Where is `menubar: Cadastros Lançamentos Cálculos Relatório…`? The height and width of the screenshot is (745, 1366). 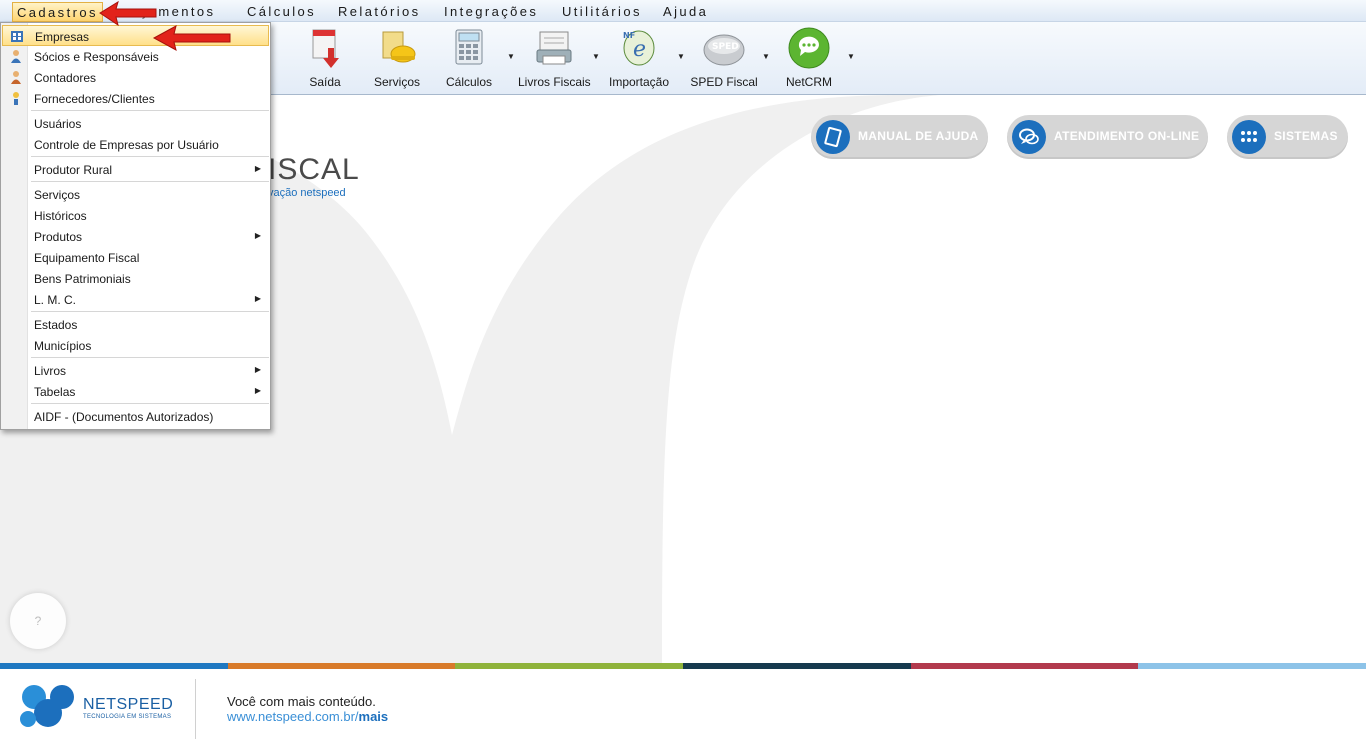 menubar: Cadastros Lançamentos Cálculos Relatório… is located at coordinates (683, 11).